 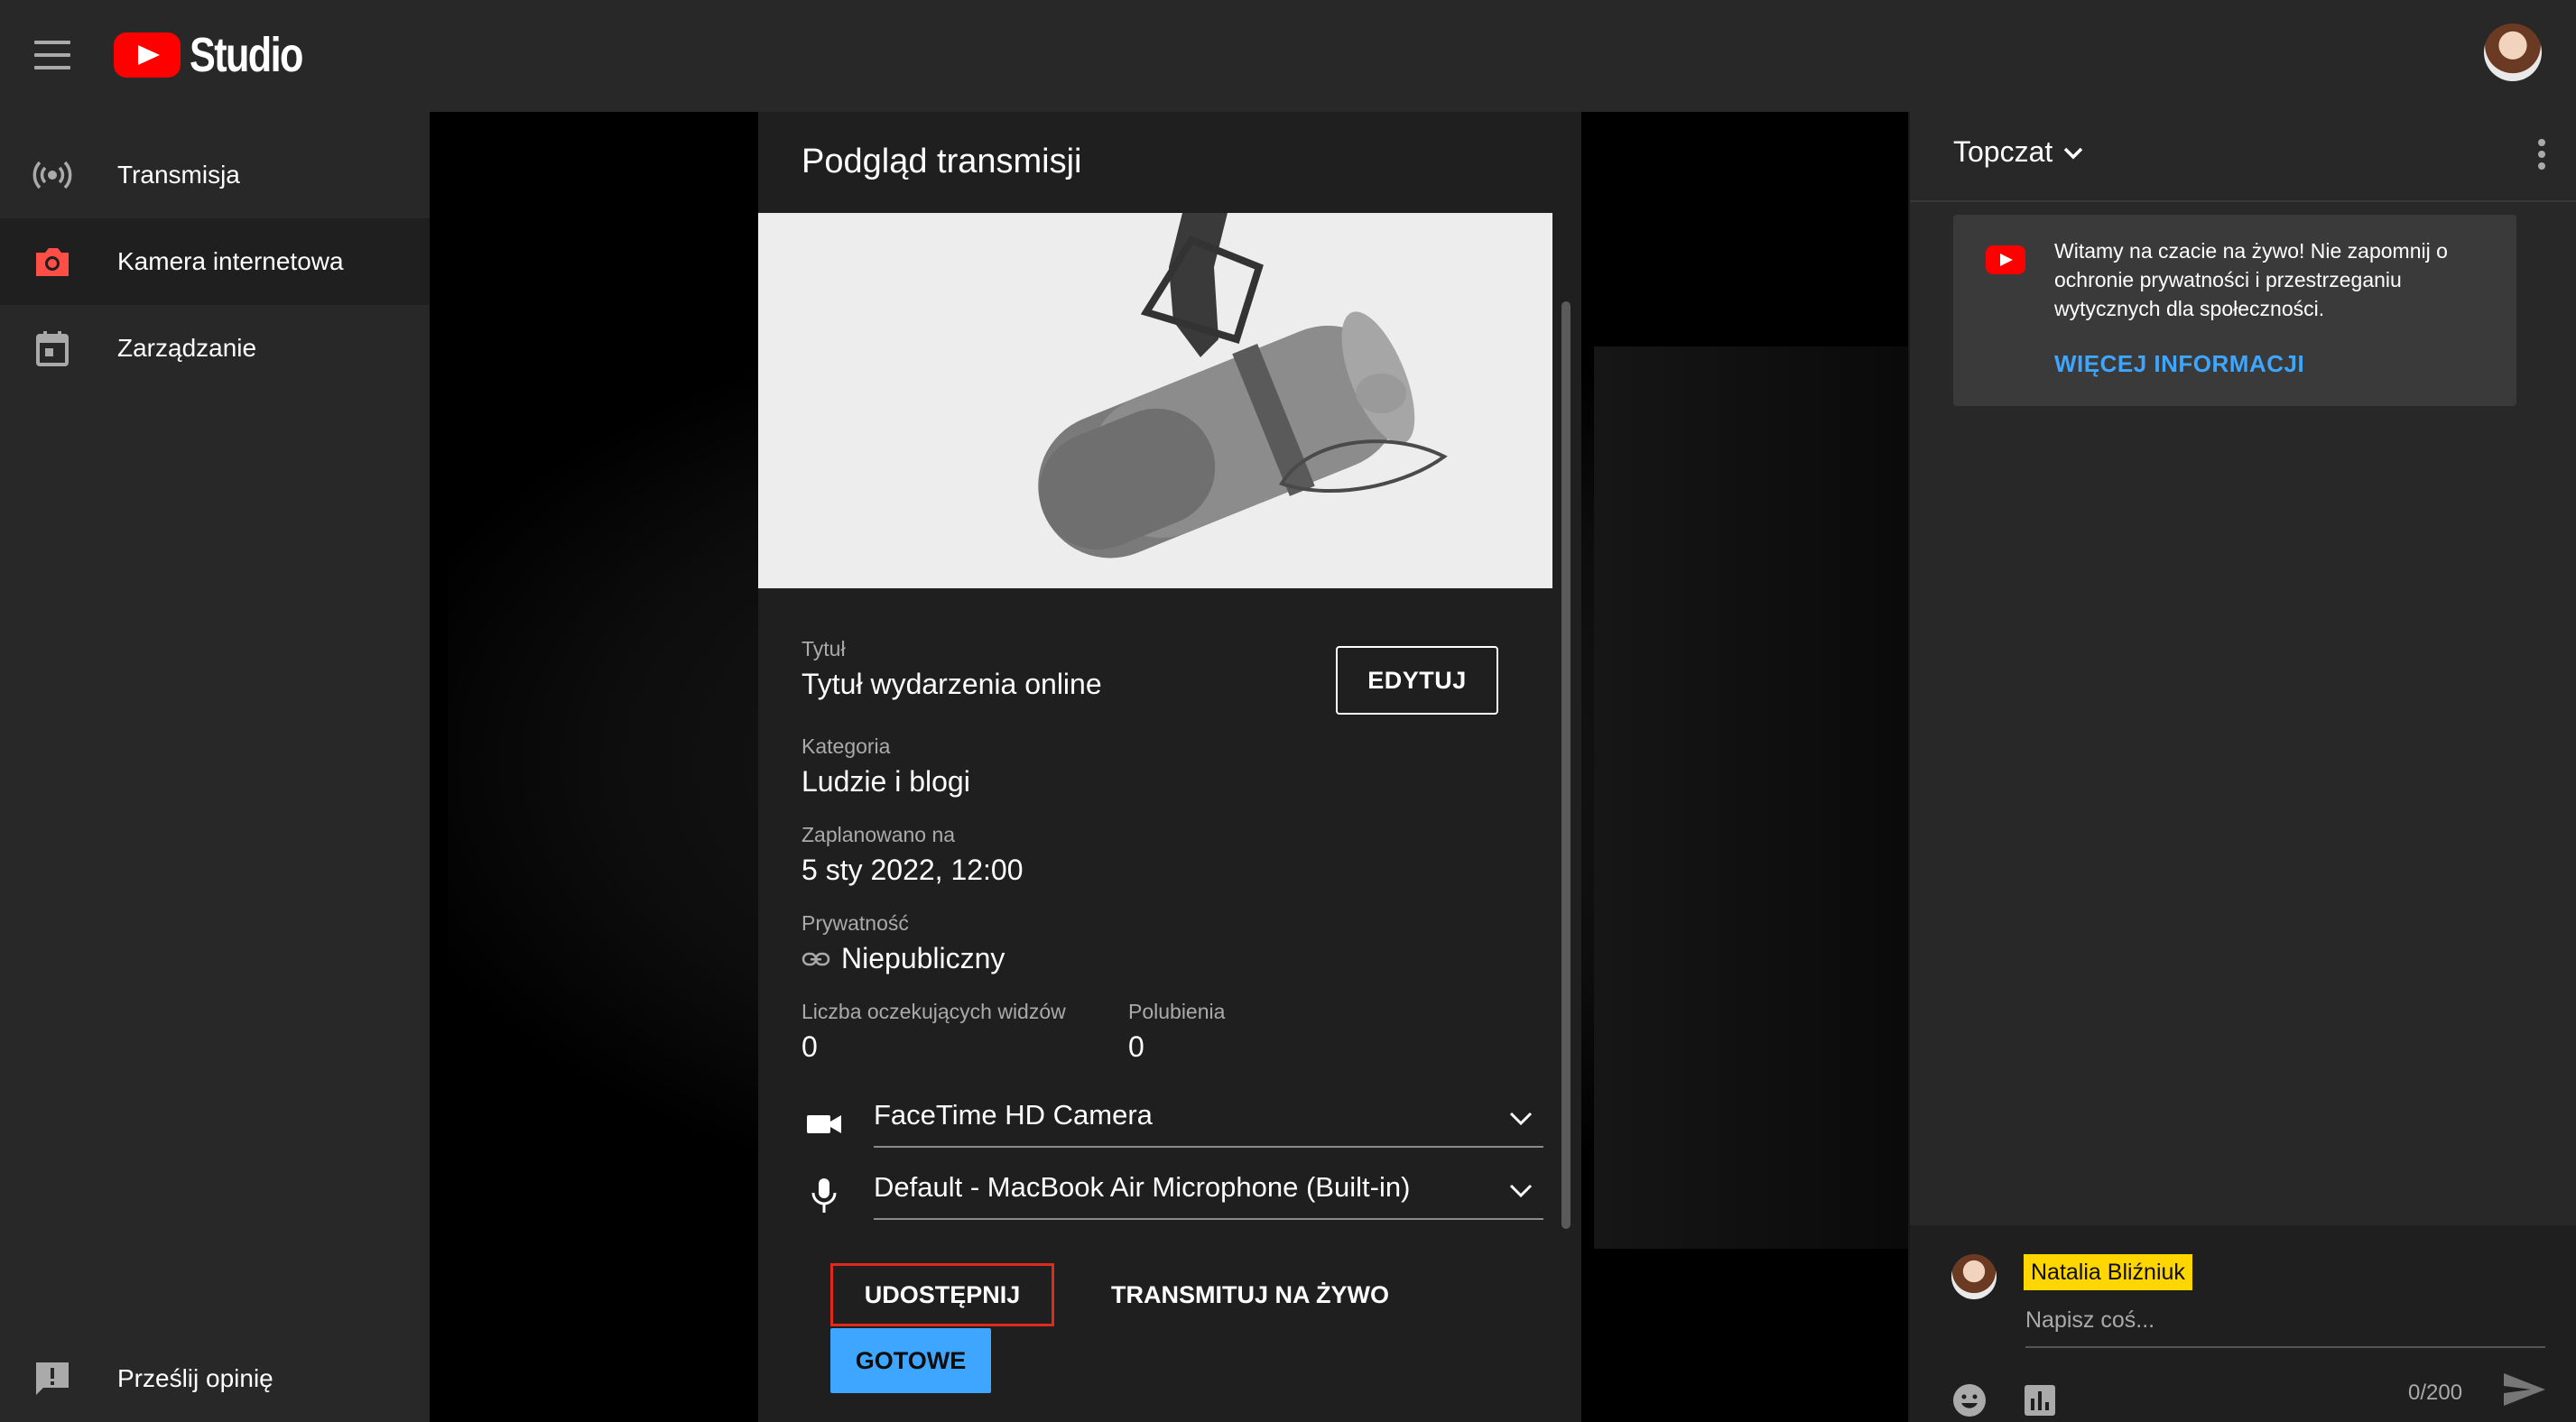 I want to click on edit-button: EDYTUJ, so click(x=1417, y=680).